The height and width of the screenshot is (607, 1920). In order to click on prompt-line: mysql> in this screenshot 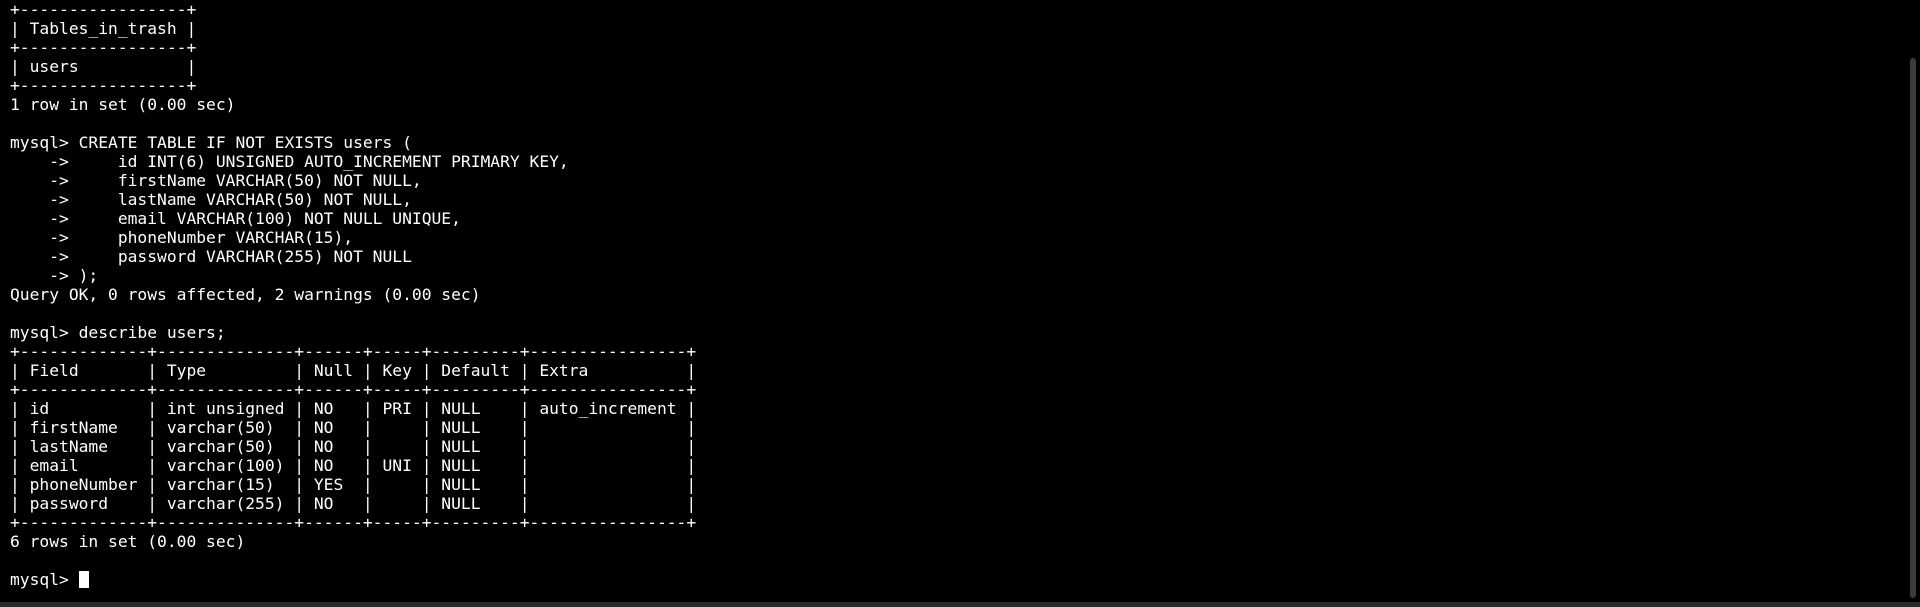, I will do `click(353, 579)`.